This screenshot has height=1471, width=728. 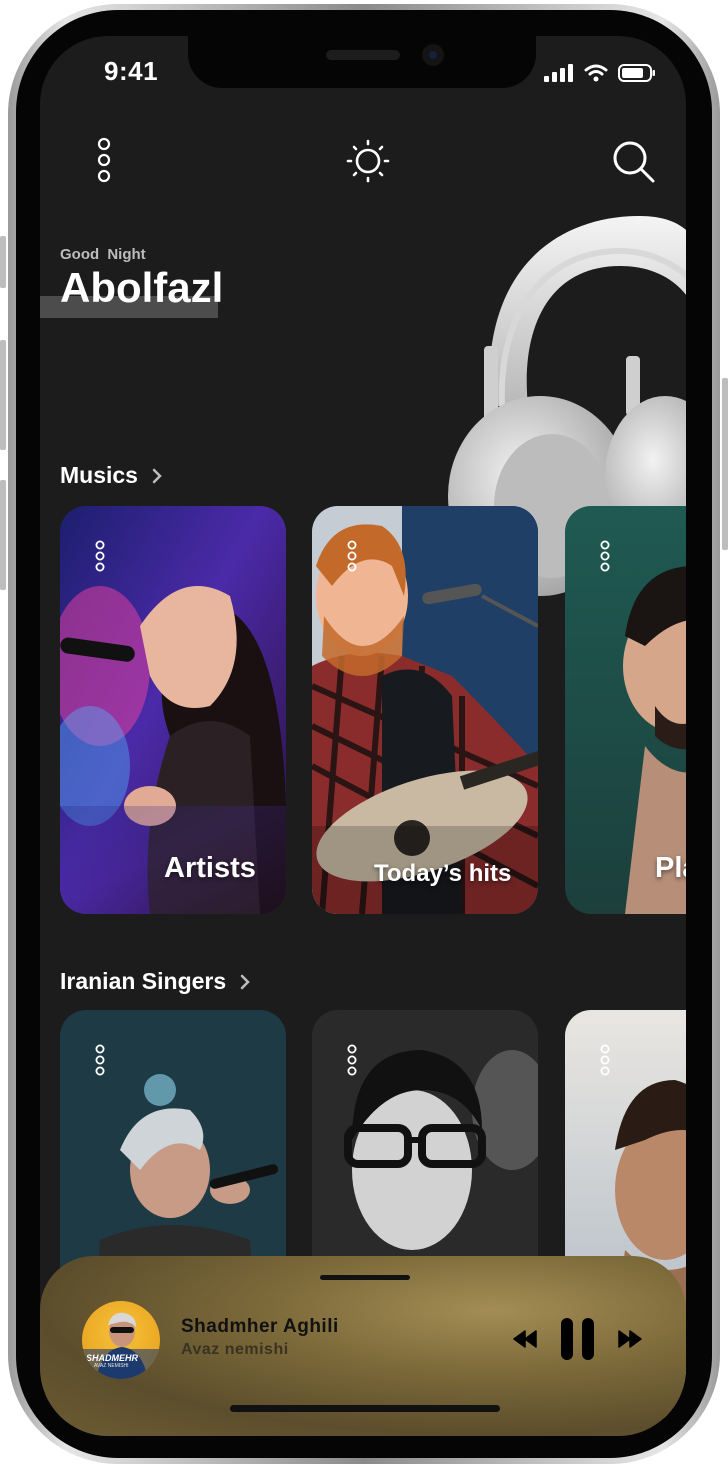 I want to click on album-art-title: SHADMEHR, so click(x=112, y=1358).